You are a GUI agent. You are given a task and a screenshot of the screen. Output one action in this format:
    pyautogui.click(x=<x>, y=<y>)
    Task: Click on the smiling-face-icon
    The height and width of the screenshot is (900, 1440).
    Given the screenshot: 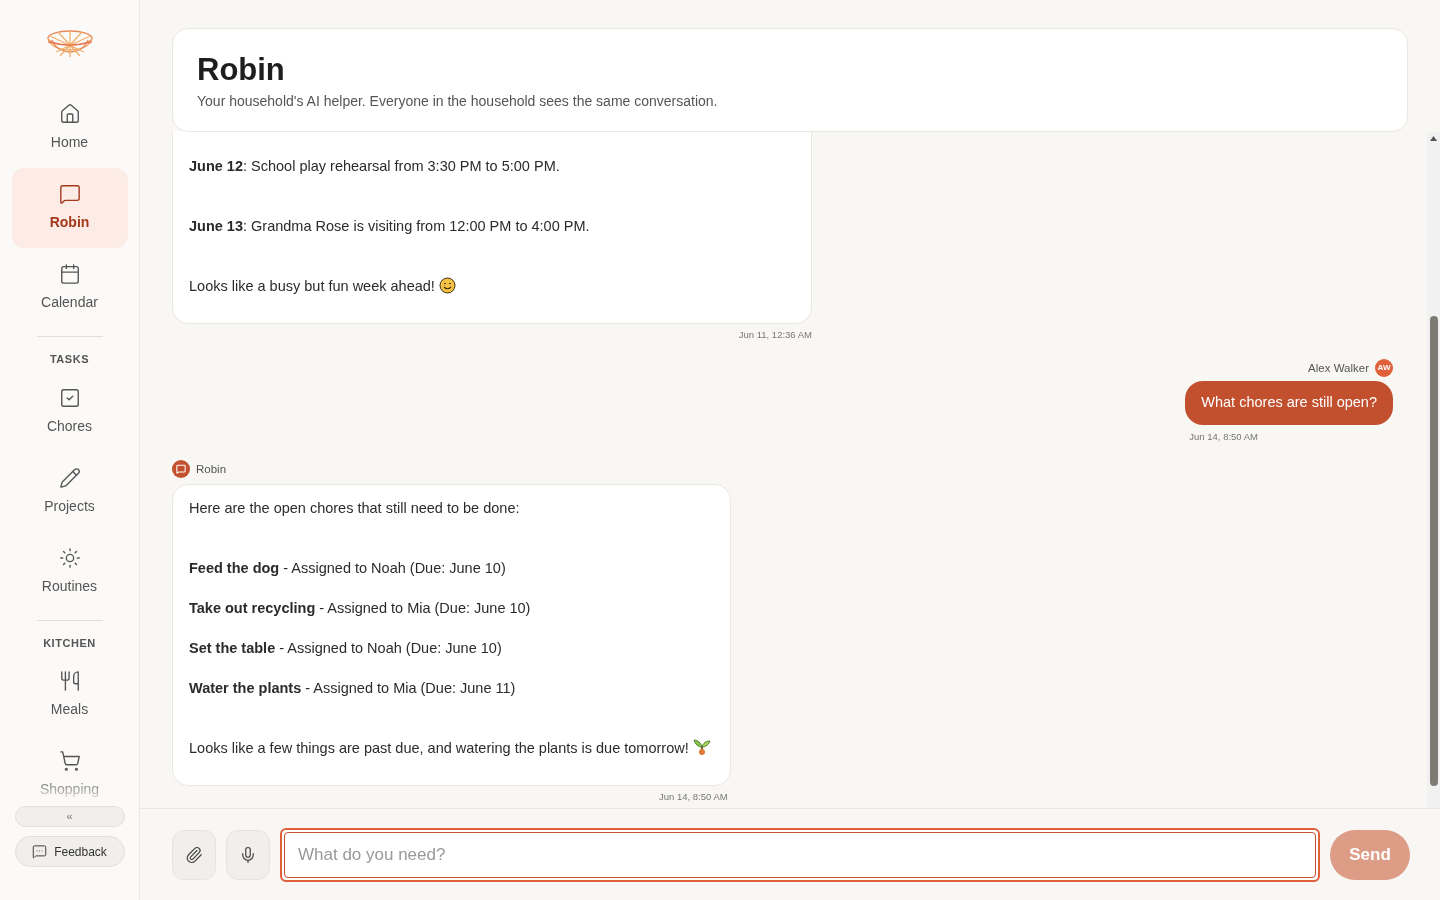 What is the action you would take?
    pyautogui.click(x=447, y=285)
    